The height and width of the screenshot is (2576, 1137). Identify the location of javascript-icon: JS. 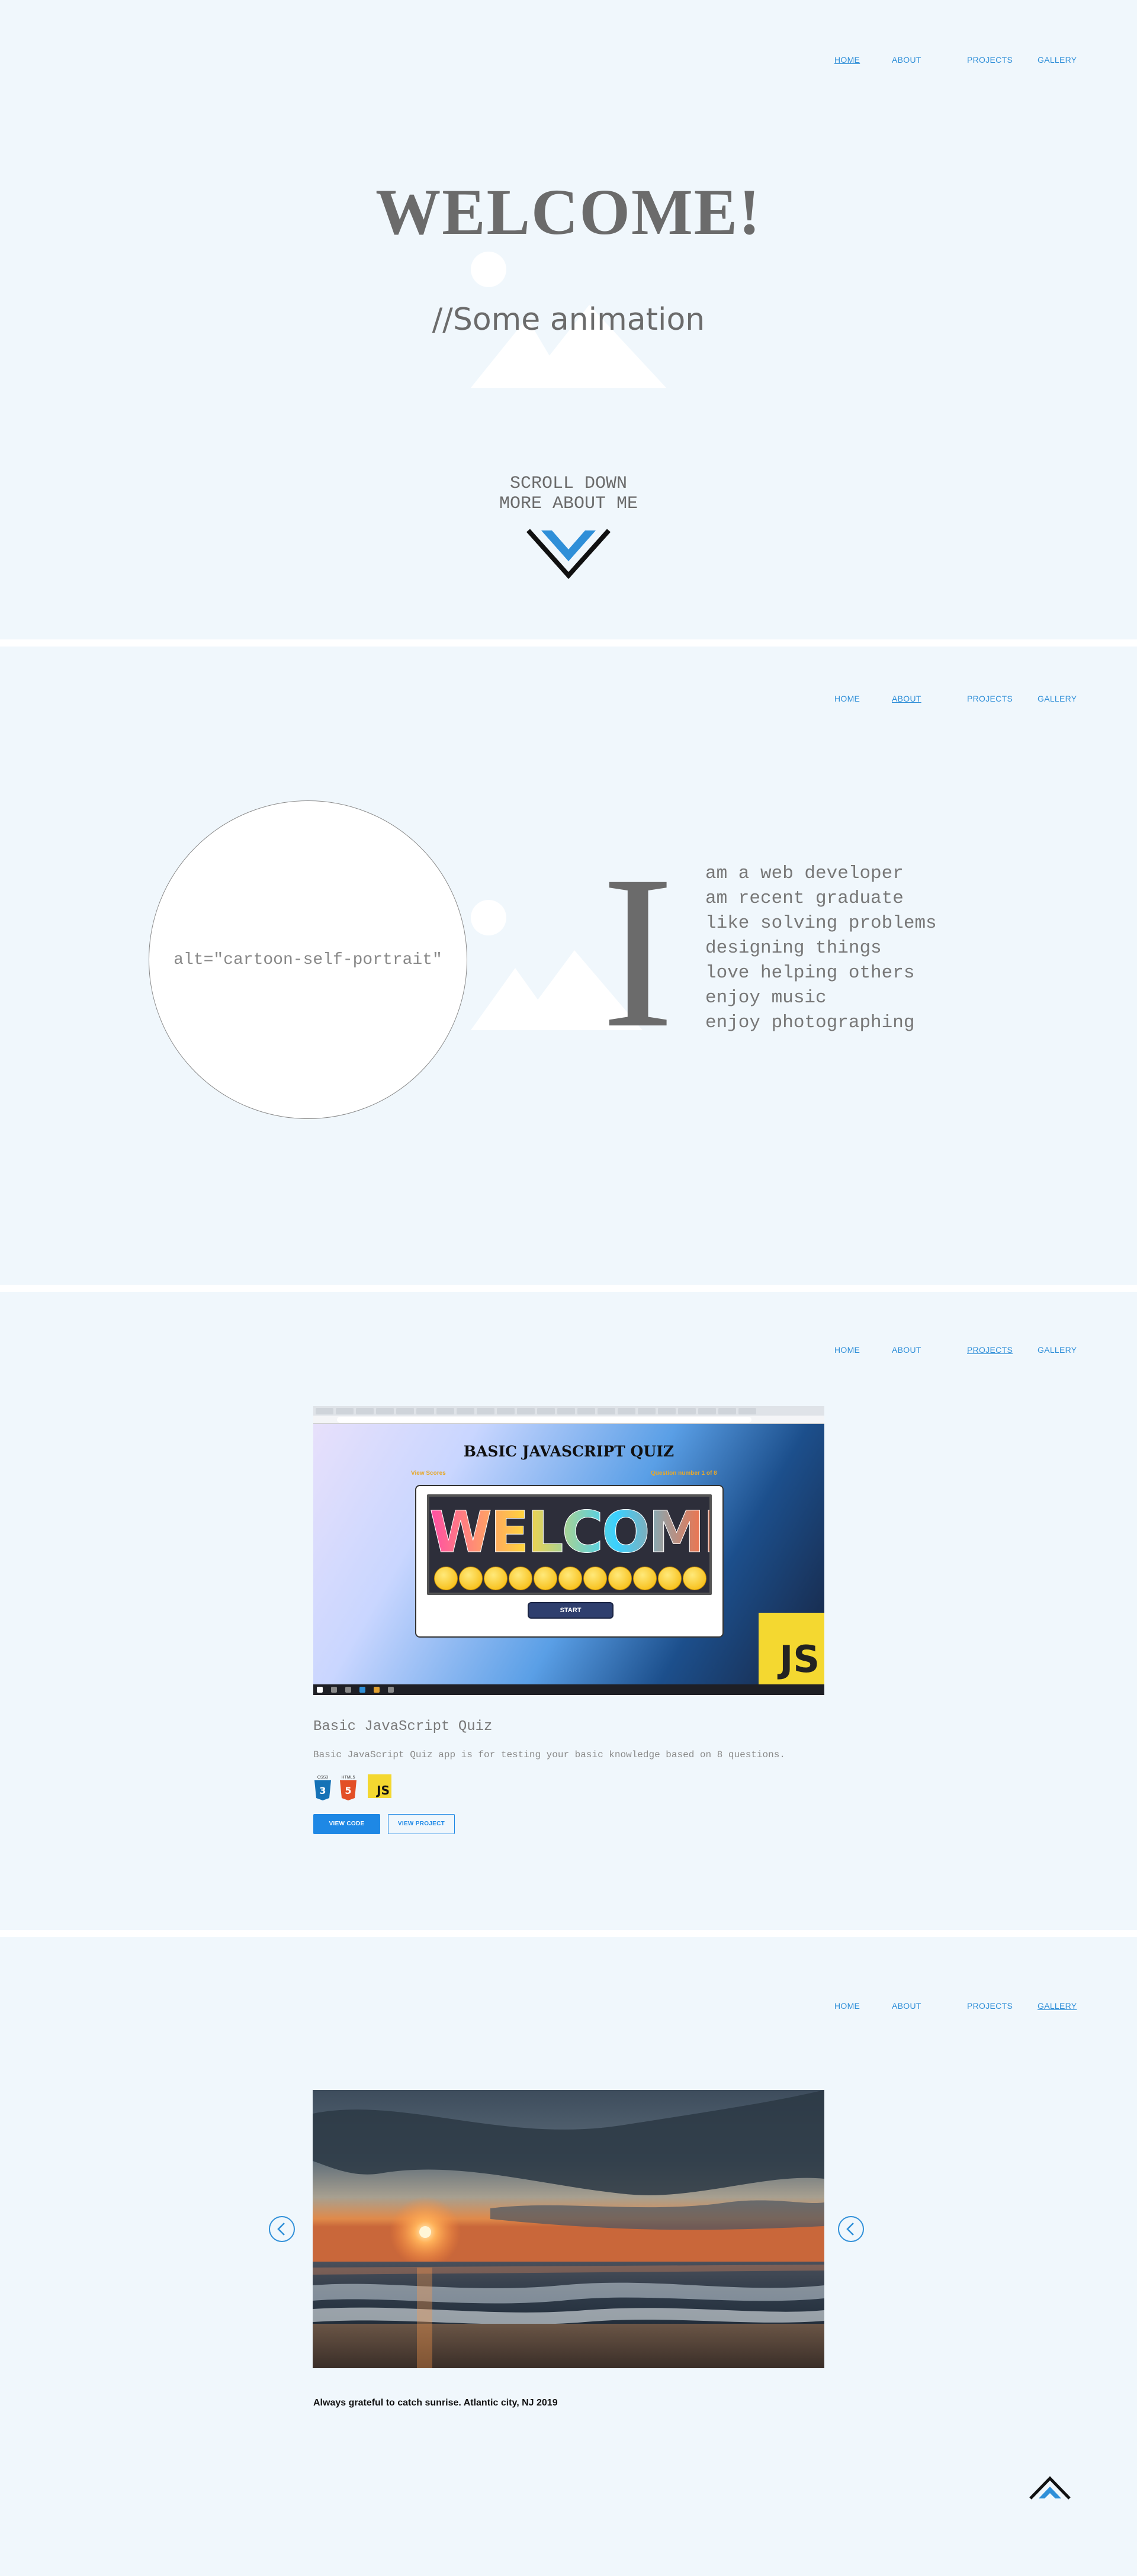
(379, 1786).